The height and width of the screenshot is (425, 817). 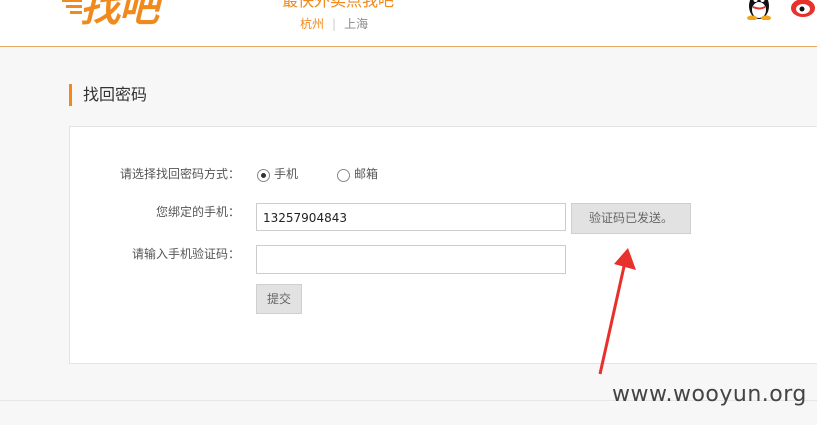 What do you see at coordinates (803, 10) in the screenshot?
I see `weibo-icon` at bounding box center [803, 10].